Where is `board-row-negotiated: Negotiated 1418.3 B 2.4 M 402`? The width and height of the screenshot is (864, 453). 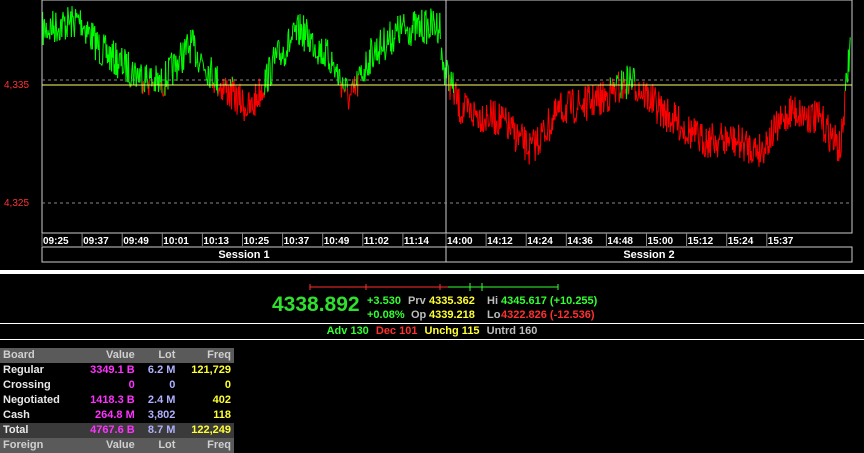 board-row-negotiated: Negotiated 1418.3 B 2.4 M 402 is located at coordinates (117, 400).